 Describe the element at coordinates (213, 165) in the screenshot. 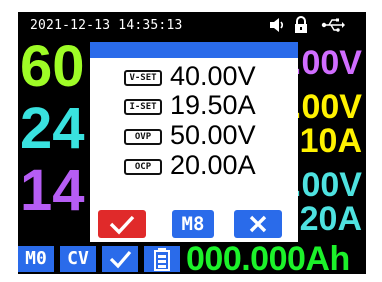

I see `ocp-value: 20.00A` at that location.